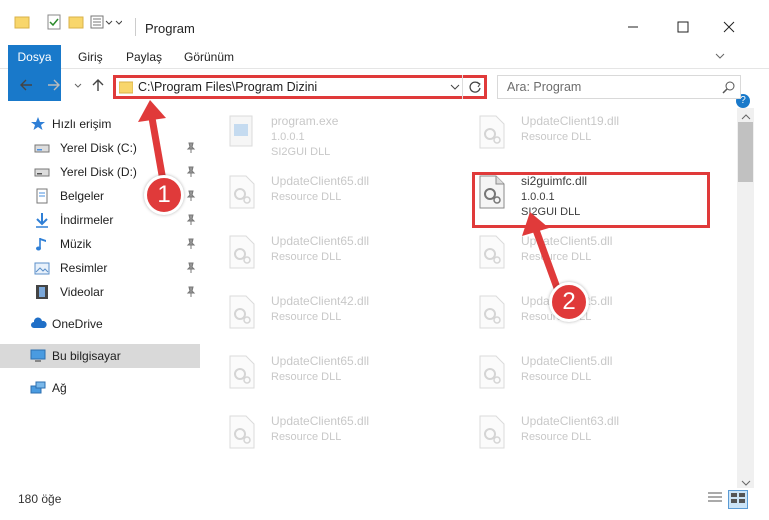  What do you see at coordinates (569, 302) in the screenshot?
I see `callout-badge-2: 2` at bounding box center [569, 302].